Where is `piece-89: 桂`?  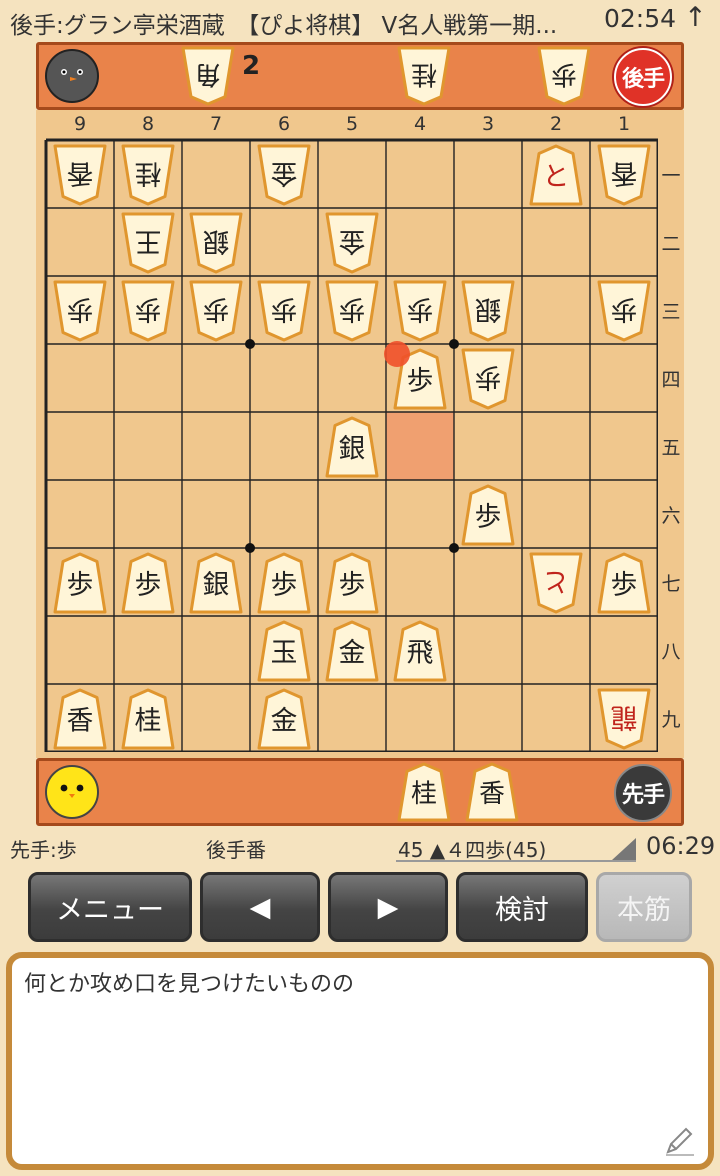
piece-89: 桂 is located at coordinates (148, 719).